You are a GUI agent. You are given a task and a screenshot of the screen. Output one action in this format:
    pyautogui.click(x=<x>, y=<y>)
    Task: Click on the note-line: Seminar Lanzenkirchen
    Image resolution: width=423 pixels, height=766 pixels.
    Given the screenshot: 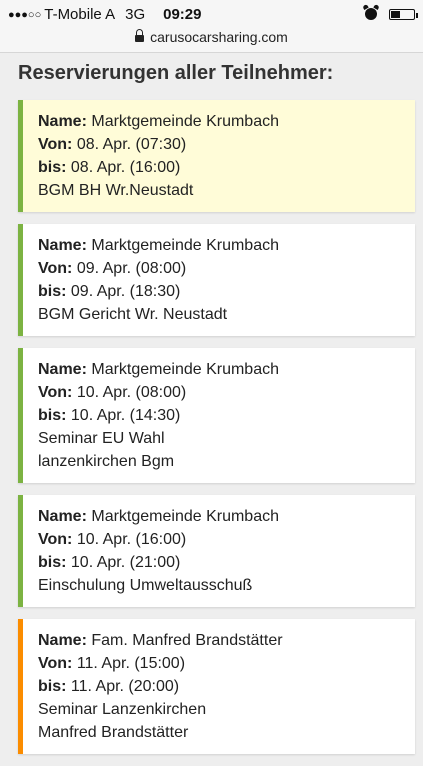 What is the action you would take?
    pyautogui.click(x=122, y=709)
    